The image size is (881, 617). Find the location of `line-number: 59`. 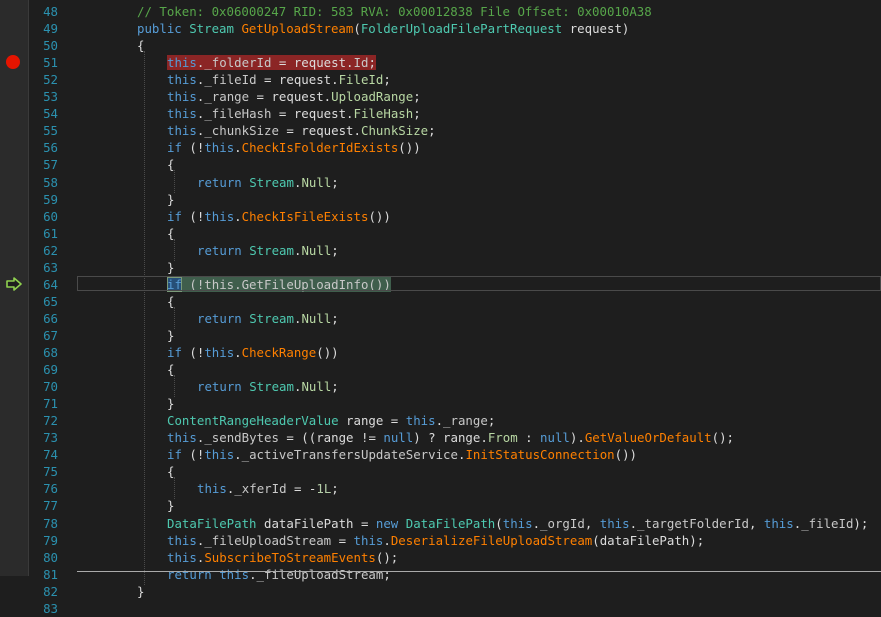

line-number: 59 is located at coordinates (50, 199).